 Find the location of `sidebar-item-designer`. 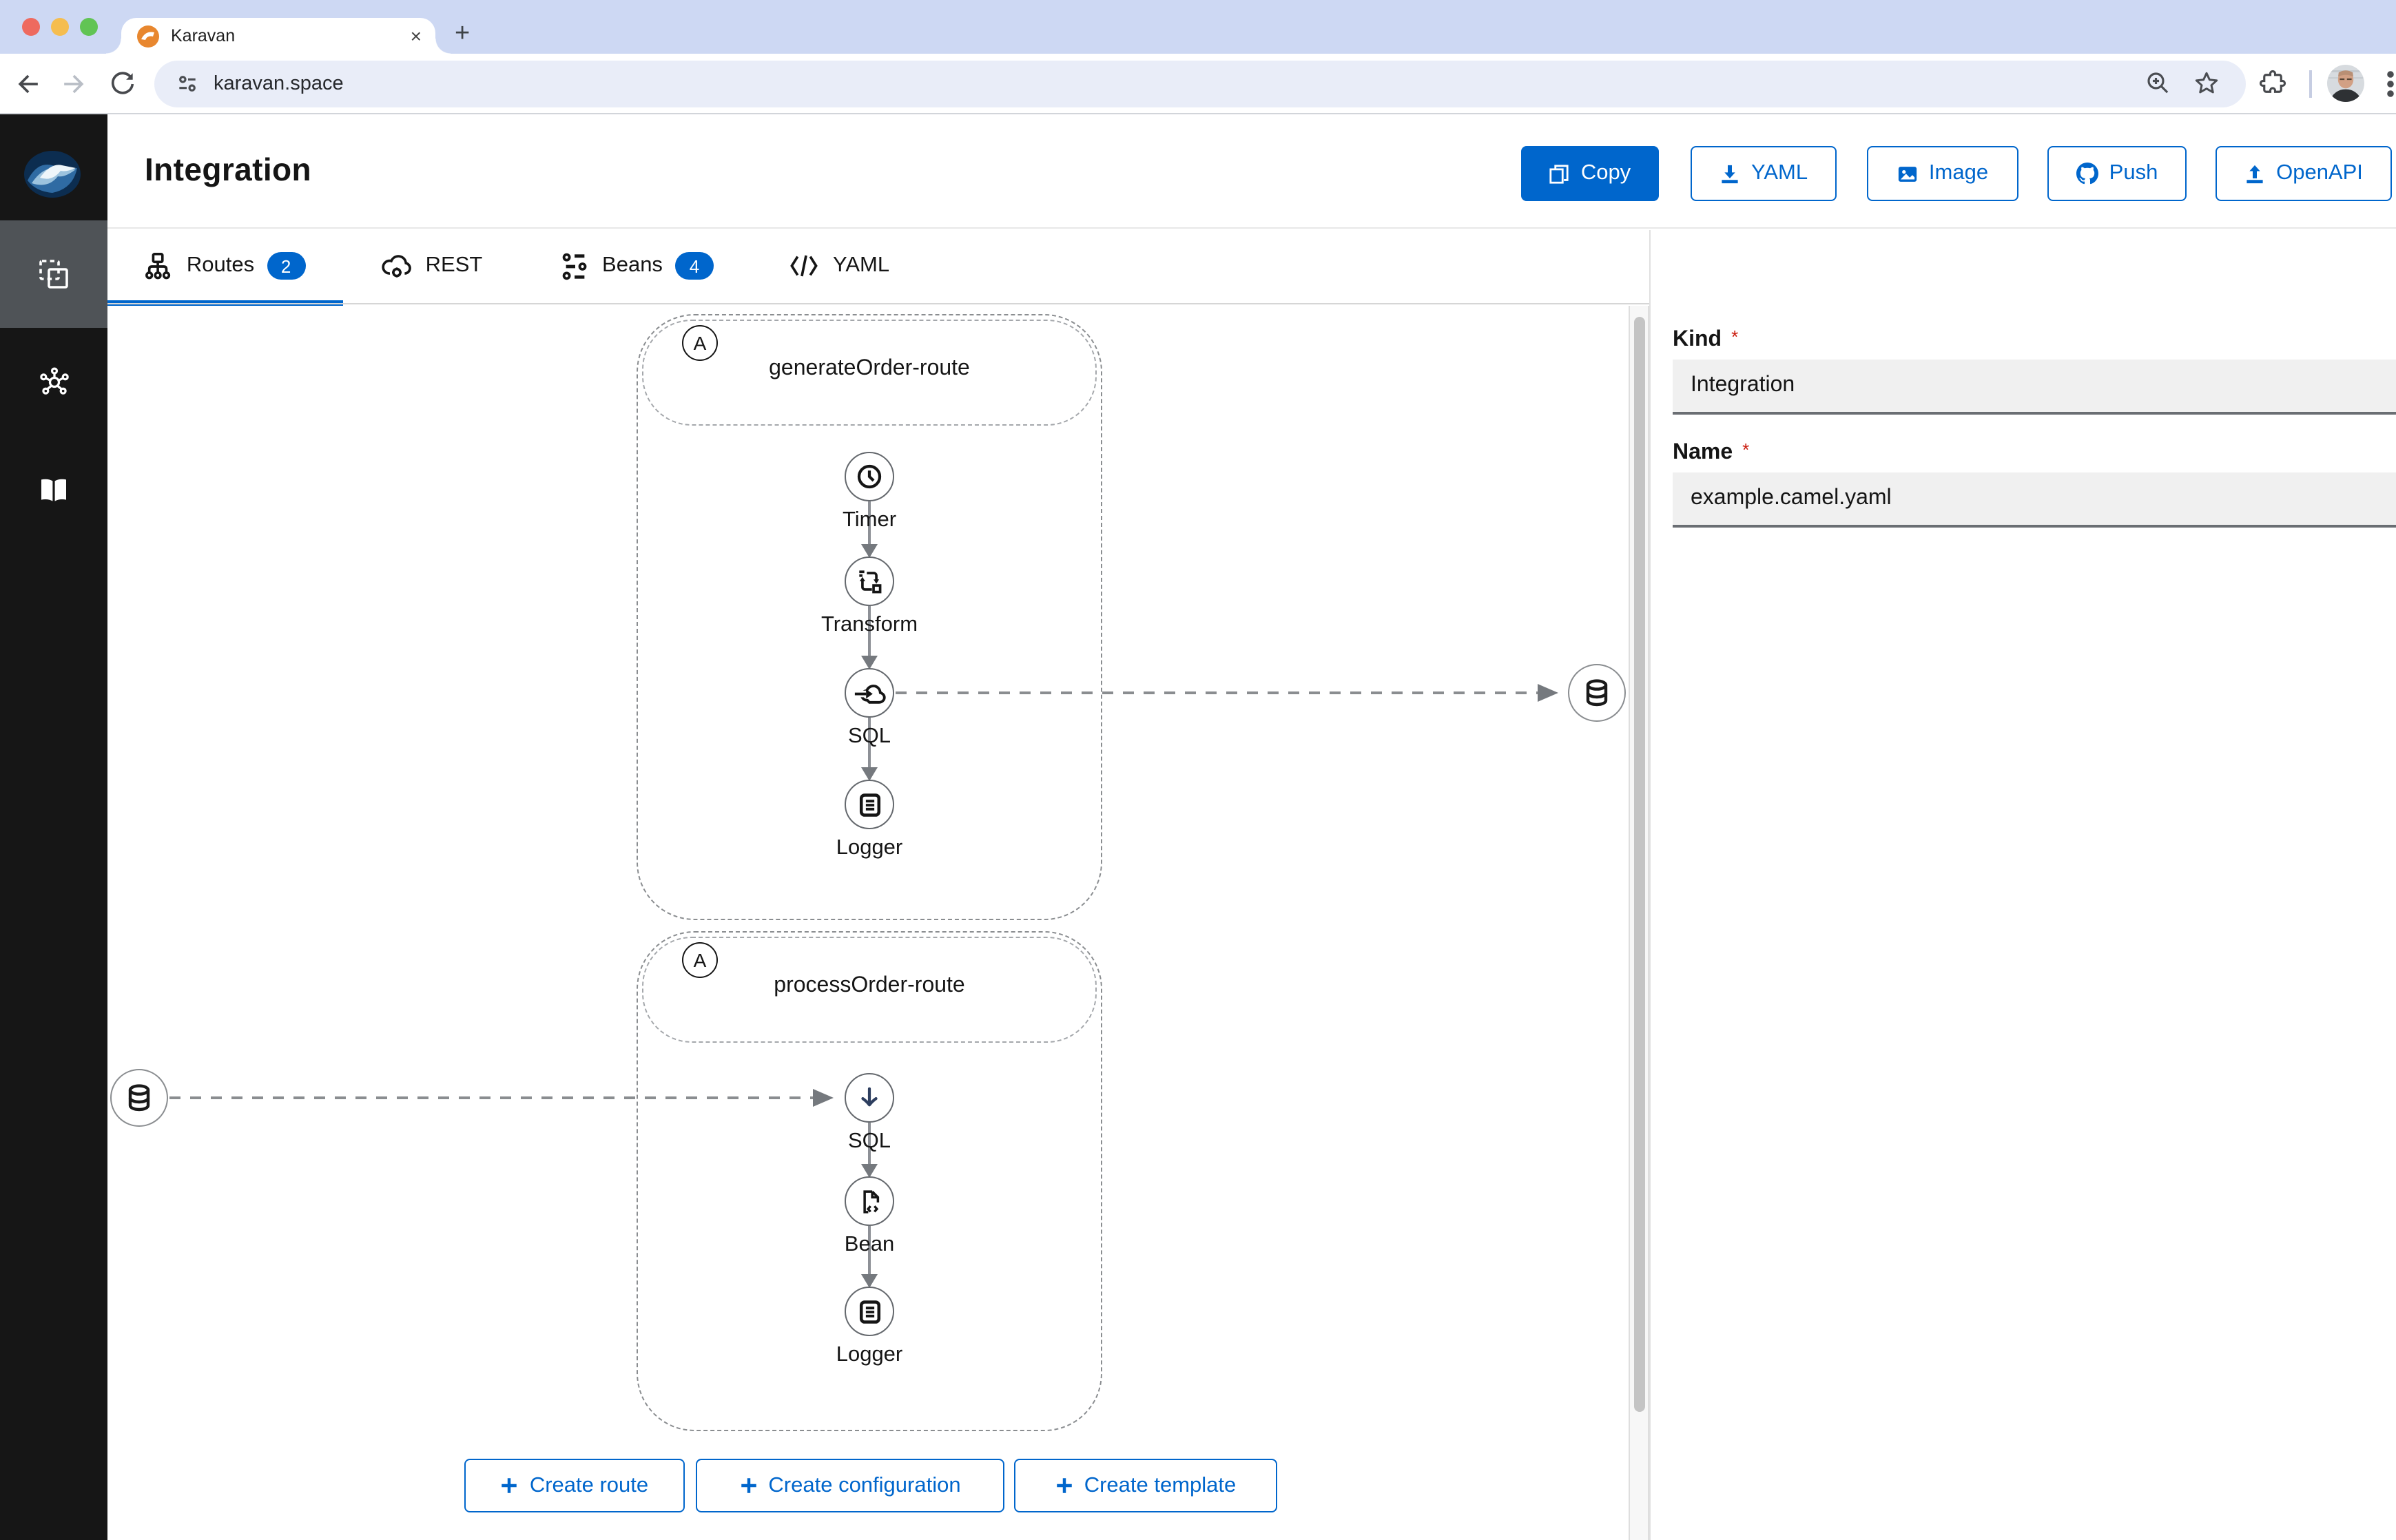

sidebar-item-designer is located at coordinates (53, 274).